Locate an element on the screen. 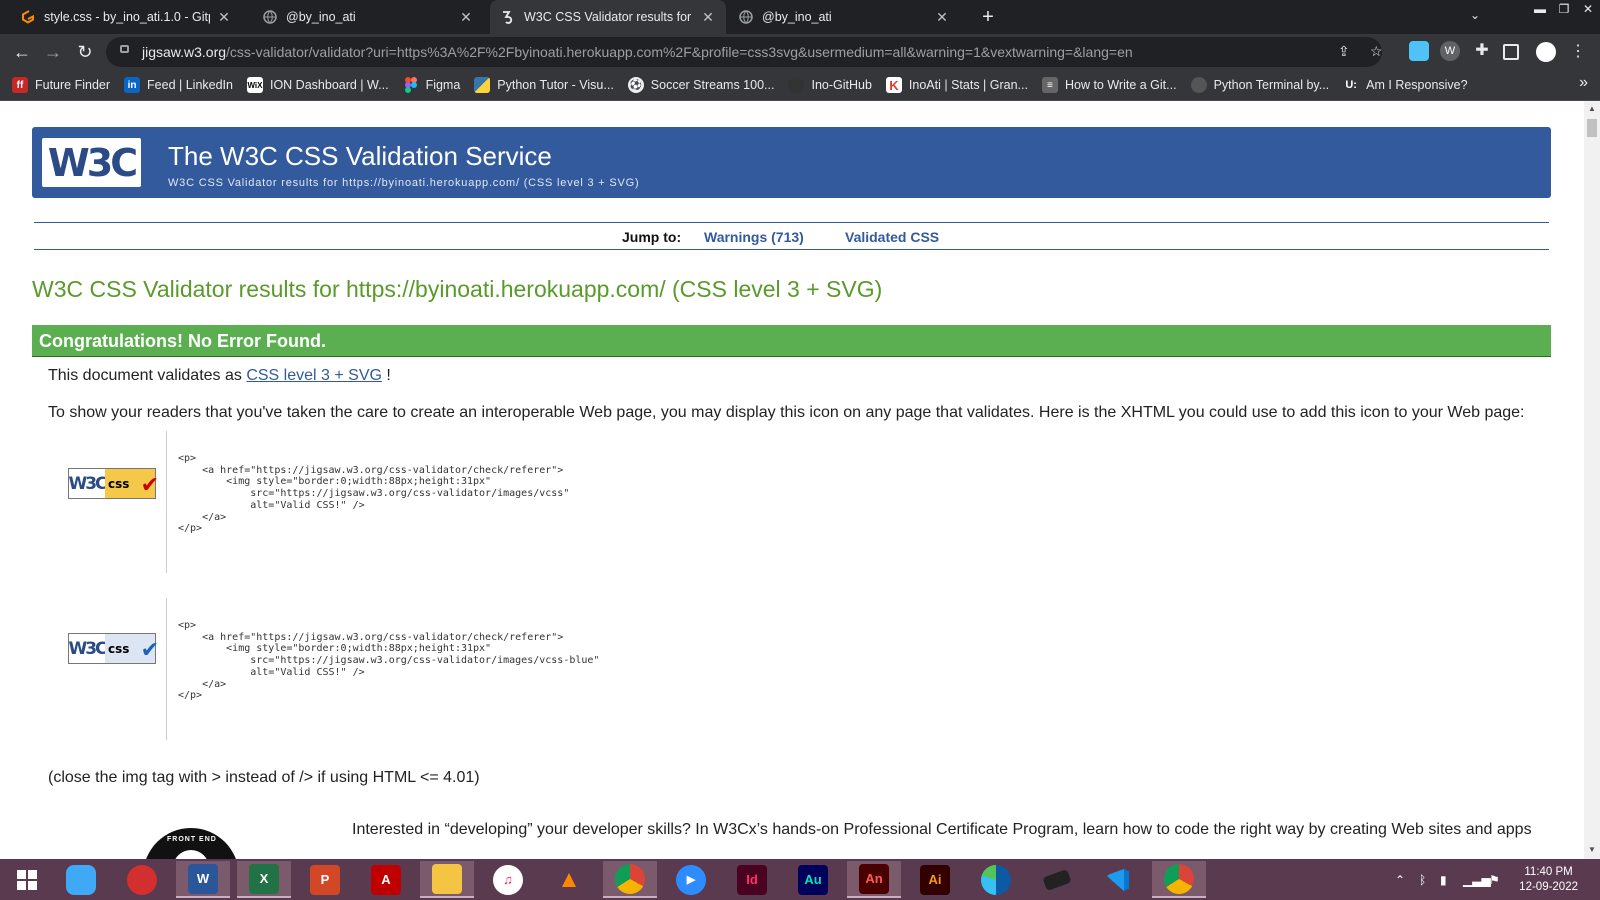 The width and height of the screenshot is (1600, 900). taskbar-app-edge is located at coordinates (996, 879).